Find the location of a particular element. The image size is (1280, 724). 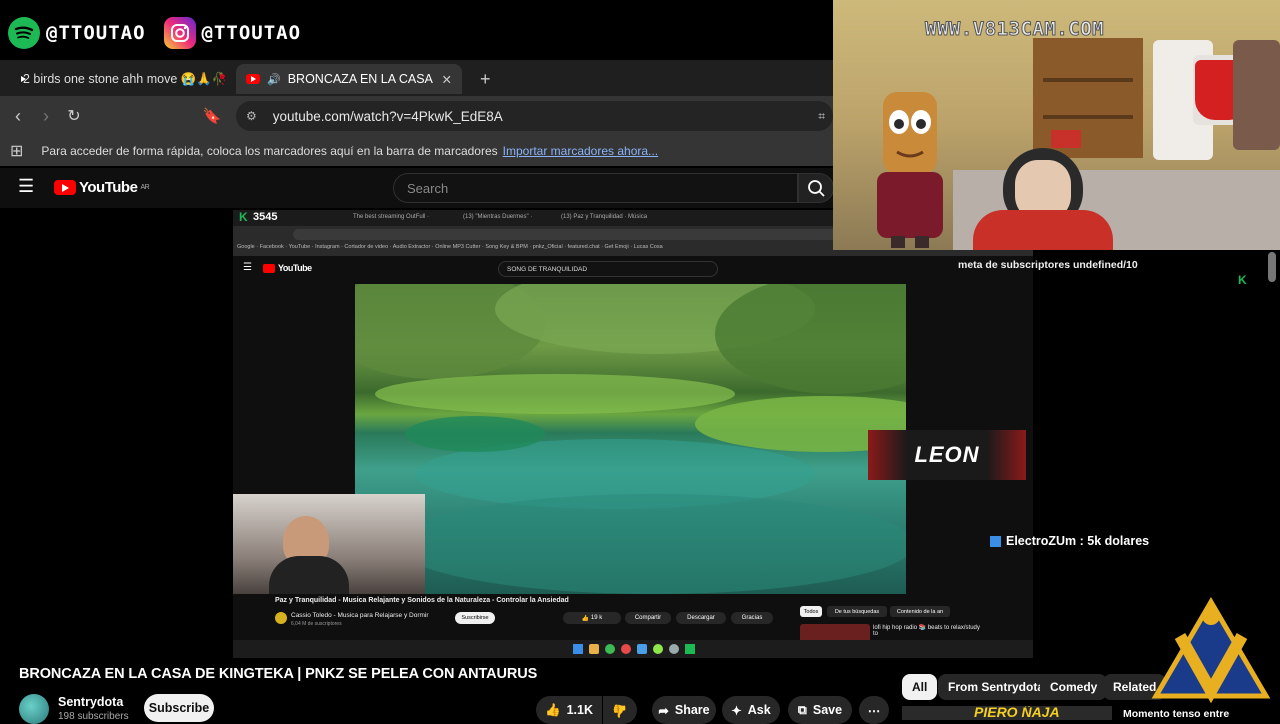

streamer-webcam: WWW.V813CAM.COM is located at coordinates (1056, 125).